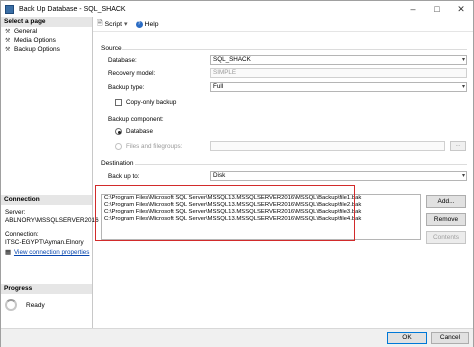  Describe the element at coordinates (72, 9) in the screenshot. I see `window-title: Back Up Database - SQL_SHACK` at that location.